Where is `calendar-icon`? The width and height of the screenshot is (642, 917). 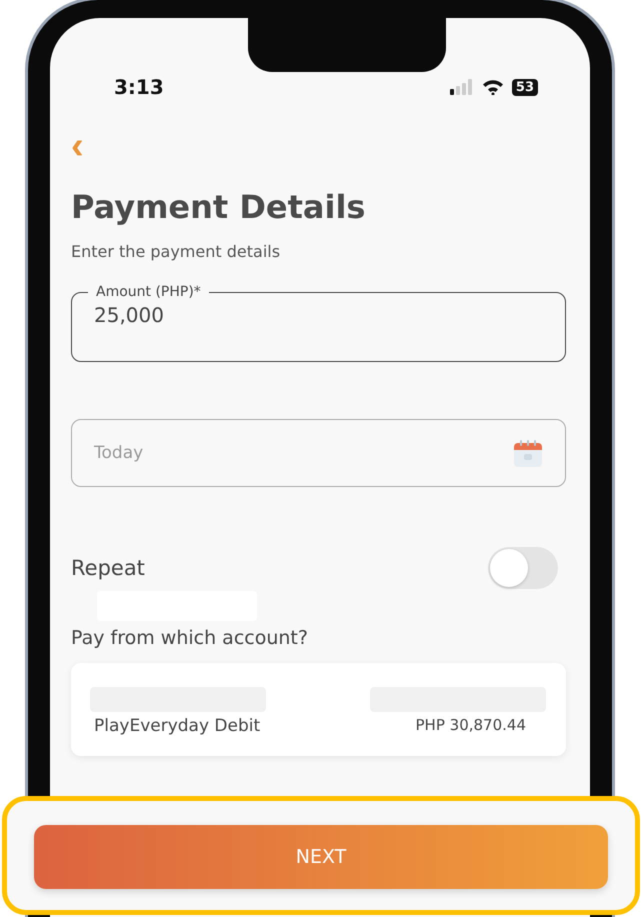
calendar-icon is located at coordinates (528, 453).